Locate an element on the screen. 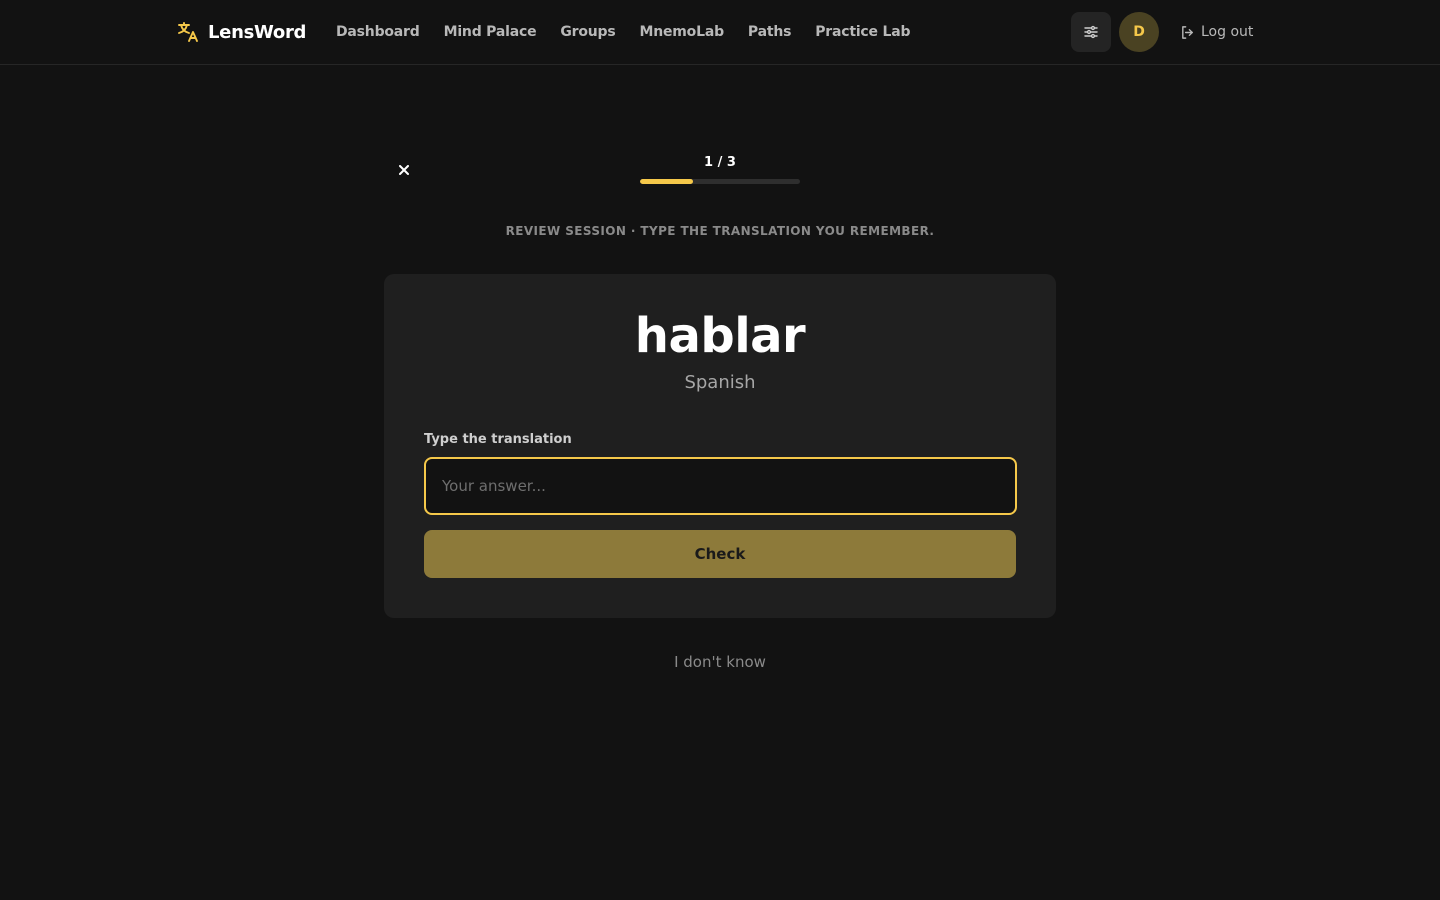 The height and width of the screenshot is (900, 1440). brand-logo: LensWord is located at coordinates (241, 32).